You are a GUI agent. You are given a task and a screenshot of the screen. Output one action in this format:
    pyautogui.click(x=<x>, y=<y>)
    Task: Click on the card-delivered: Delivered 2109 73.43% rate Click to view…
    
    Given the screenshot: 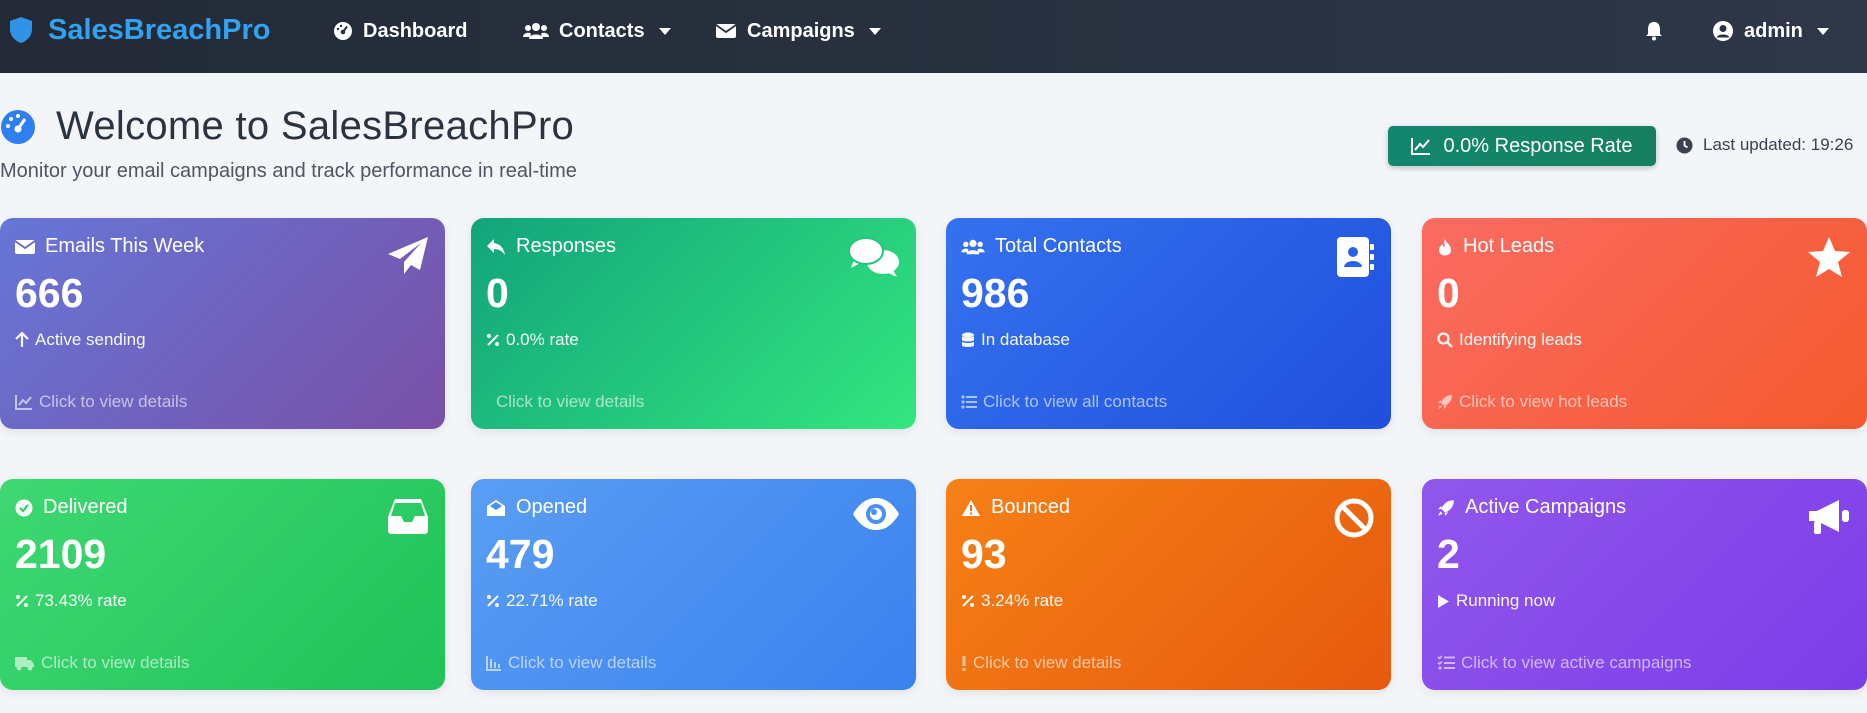 What is the action you would take?
    pyautogui.click(x=222, y=584)
    